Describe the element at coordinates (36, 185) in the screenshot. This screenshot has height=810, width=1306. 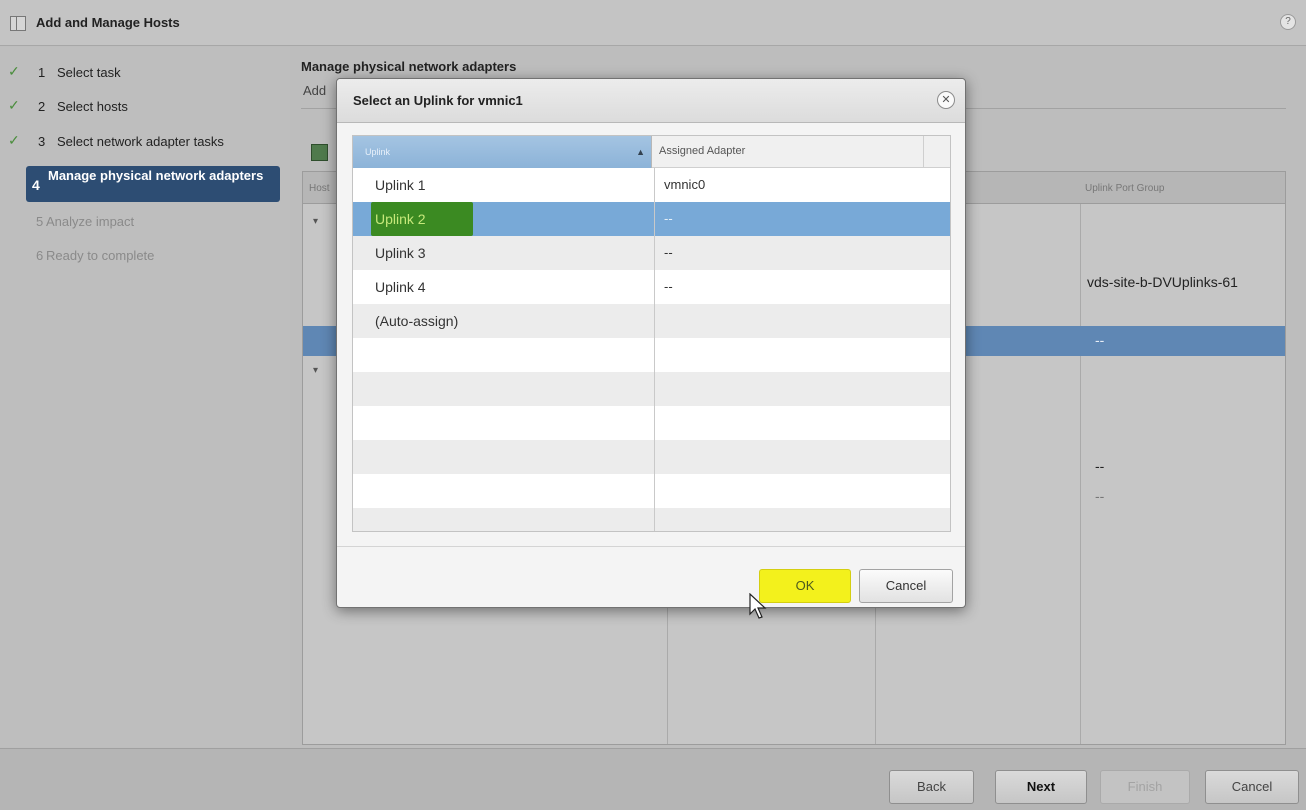
I see `step-number: 4` at that location.